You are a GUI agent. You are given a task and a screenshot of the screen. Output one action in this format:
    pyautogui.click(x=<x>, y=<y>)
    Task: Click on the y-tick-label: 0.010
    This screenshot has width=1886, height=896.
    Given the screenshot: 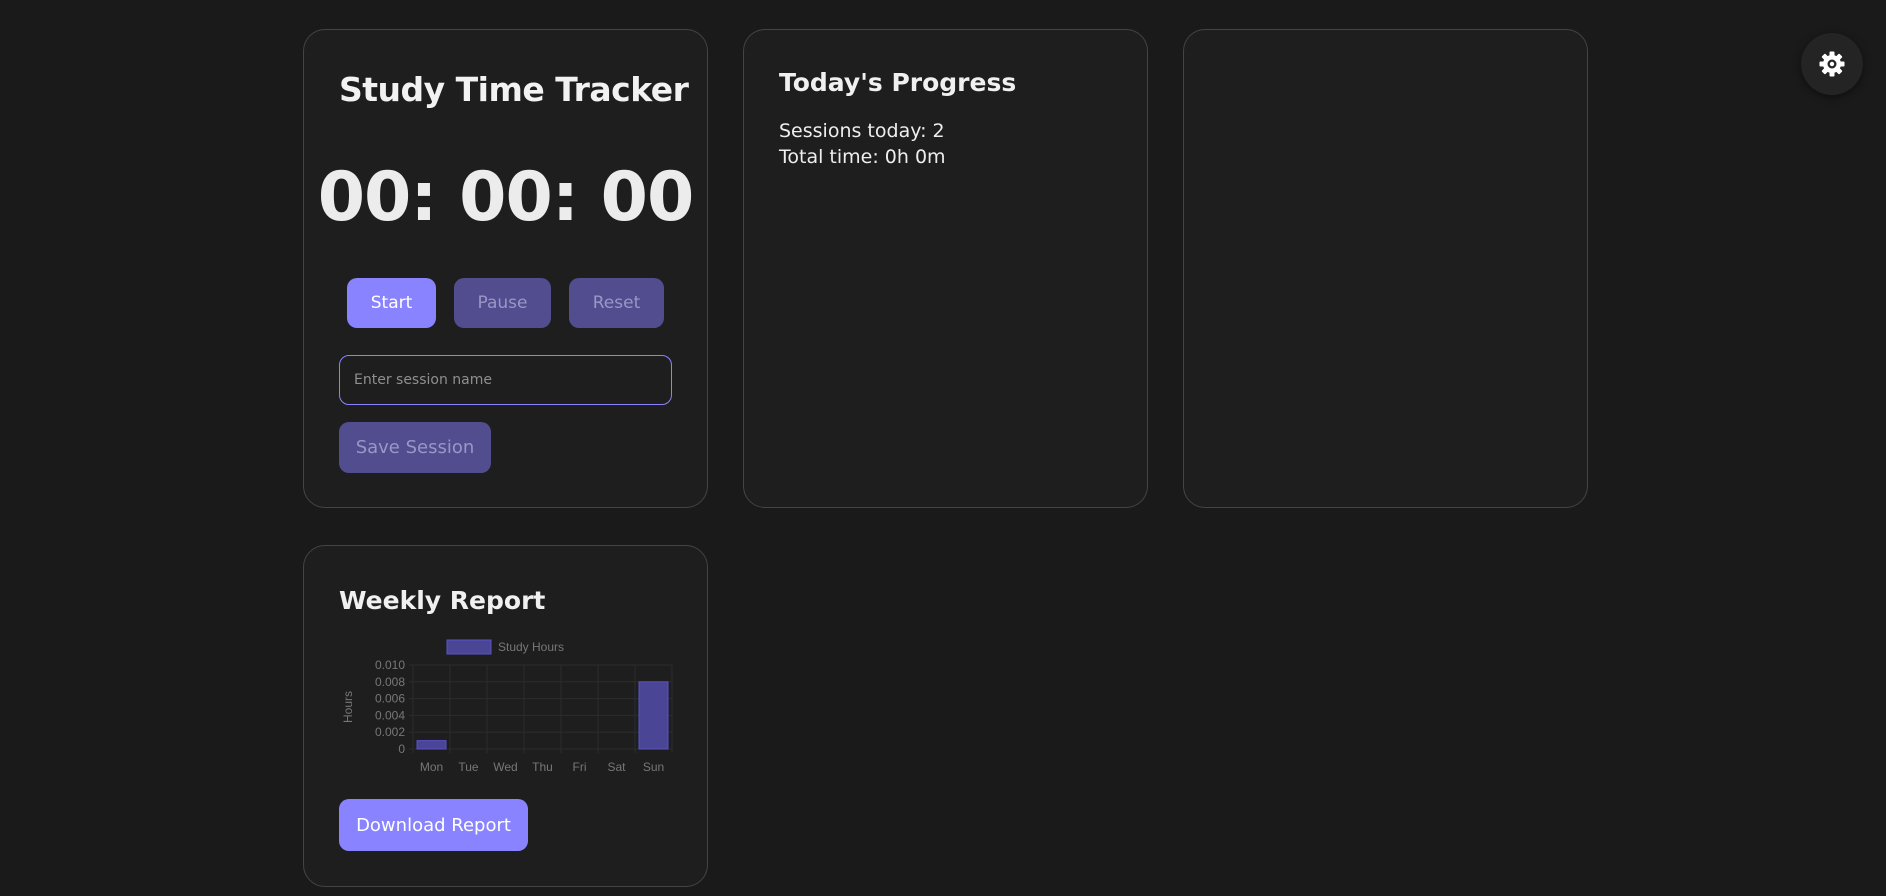 What is the action you would take?
    pyautogui.click(x=390, y=665)
    